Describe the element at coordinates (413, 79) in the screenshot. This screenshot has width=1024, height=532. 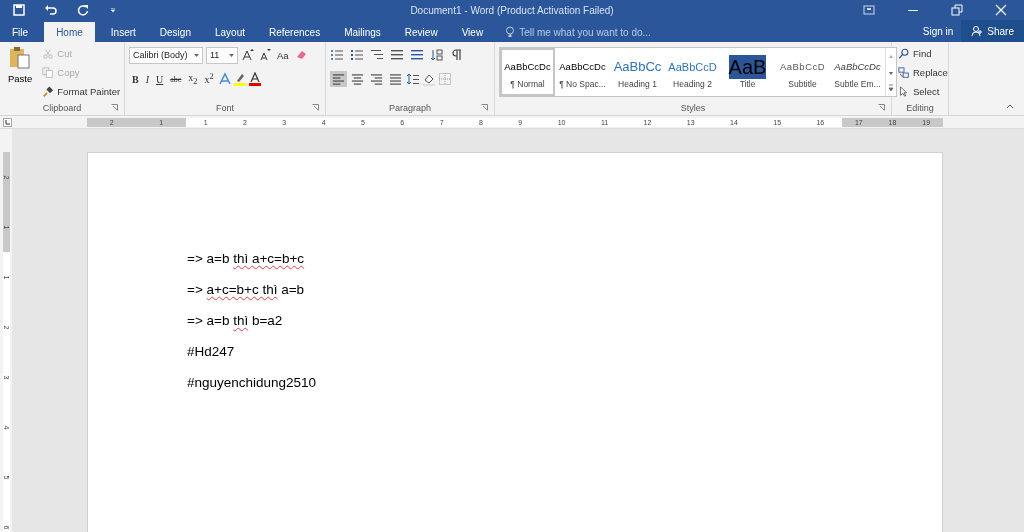
I see `line-spacing-icon` at that location.